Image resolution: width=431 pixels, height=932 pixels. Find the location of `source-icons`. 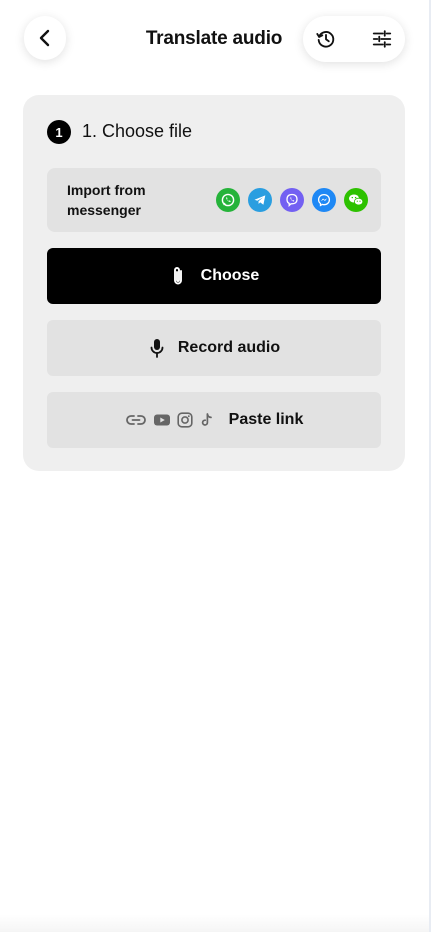

source-icons is located at coordinates (170, 420).